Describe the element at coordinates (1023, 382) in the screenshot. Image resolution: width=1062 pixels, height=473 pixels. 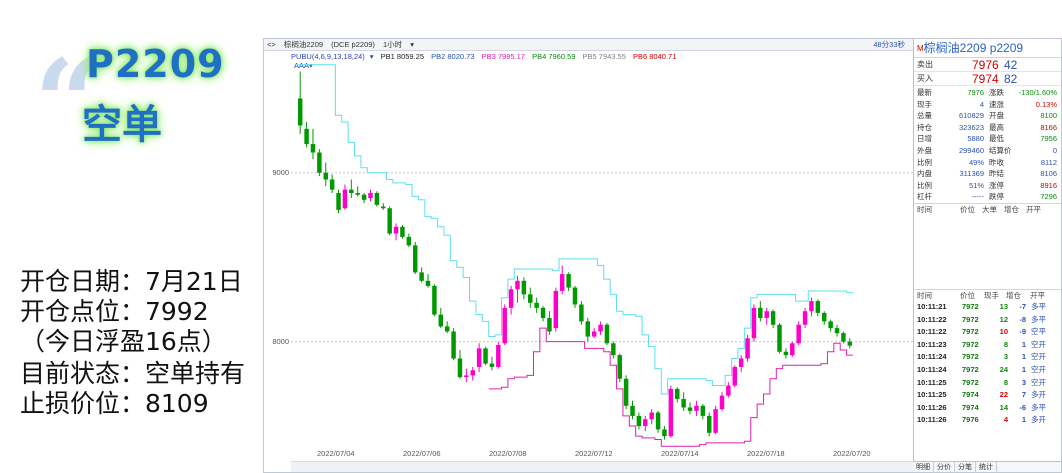
I see `tick-oi: 3` at that location.